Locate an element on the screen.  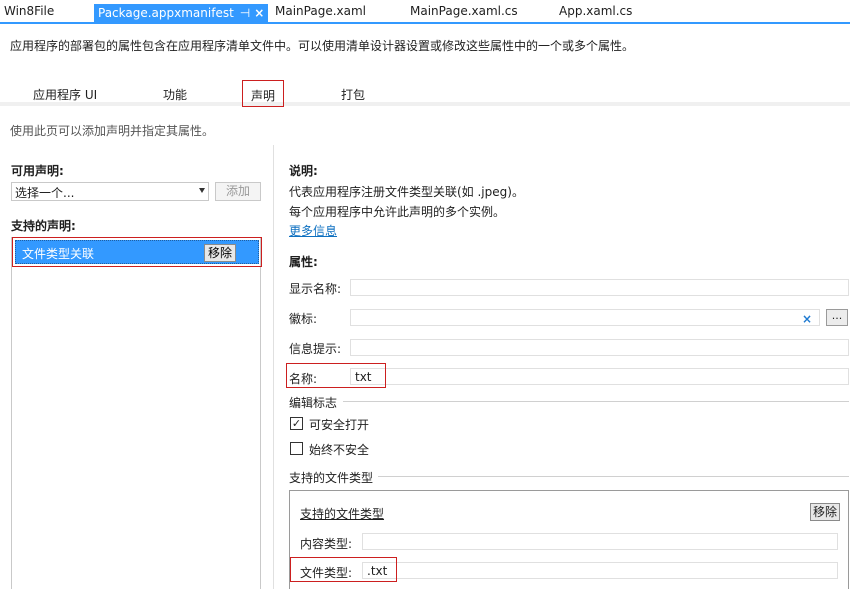
always-unsafe-checkbox is located at coordinates (296, 448).